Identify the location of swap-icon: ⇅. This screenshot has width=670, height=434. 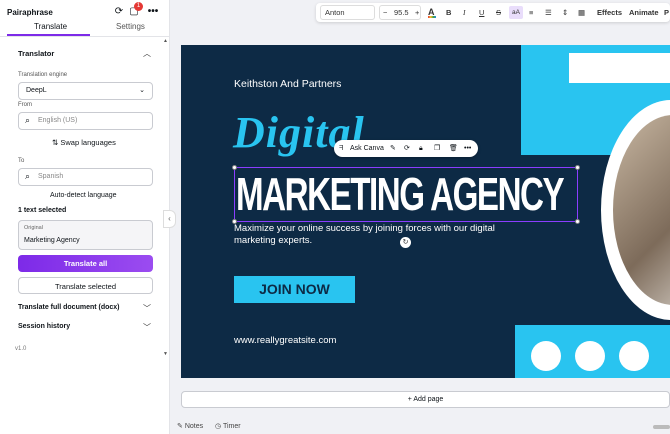
(55, 142).